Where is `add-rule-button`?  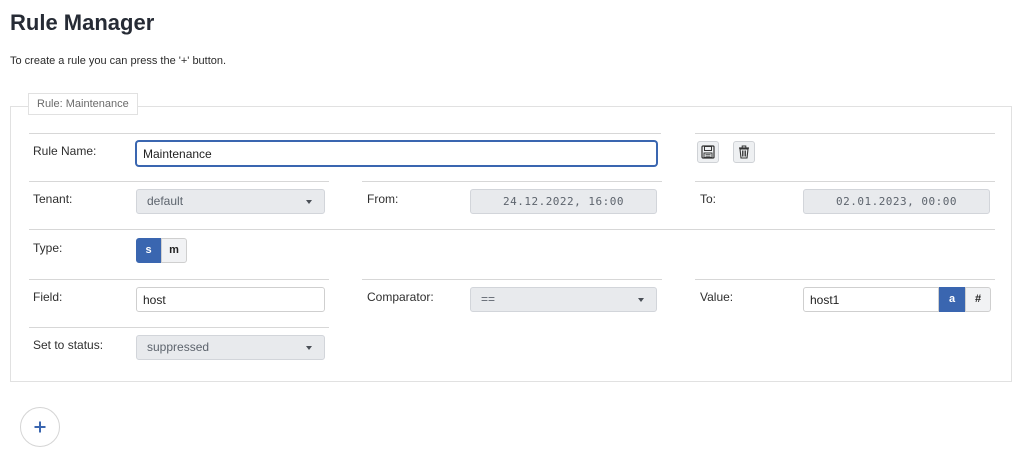
add-rule-button is located at coordinates (40, 427).